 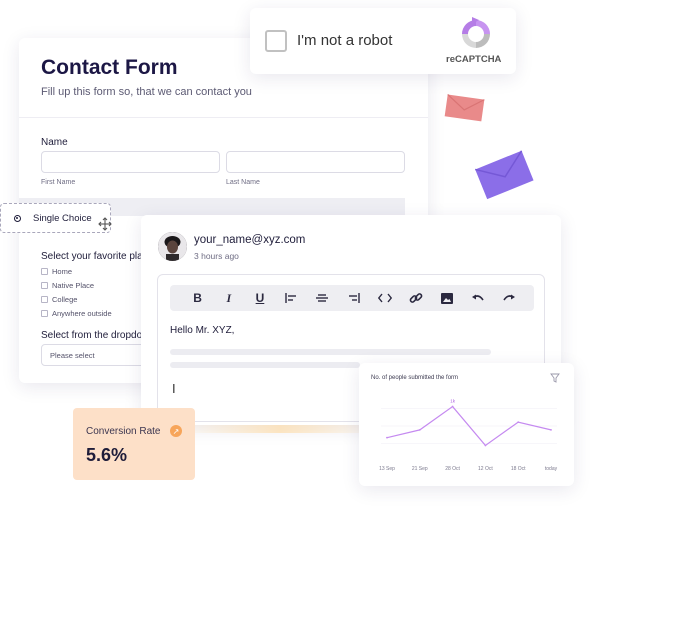 What do you see at coordinates (228, 298) in the screenshot?
I see `italic-icon: I` at bounding box center [228, 298].